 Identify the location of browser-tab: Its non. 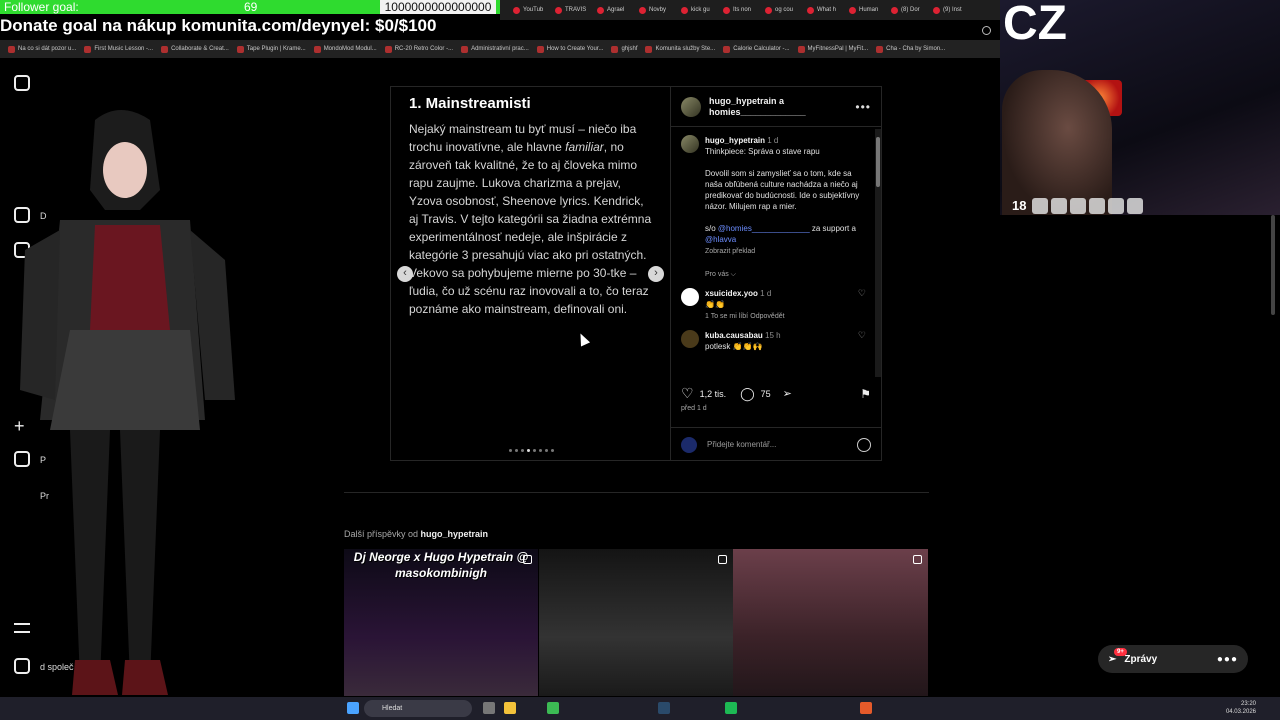
(740, 10).